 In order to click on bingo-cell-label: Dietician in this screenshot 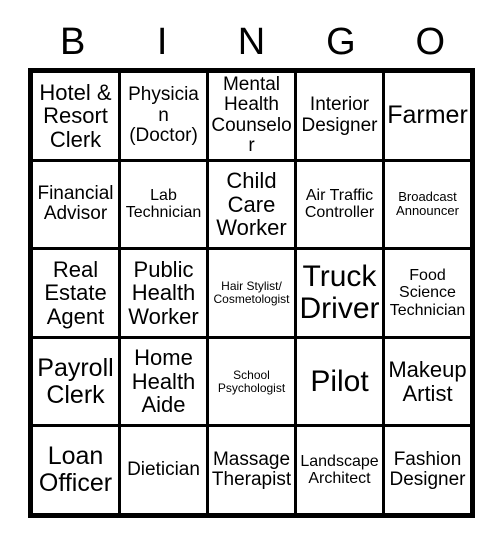, I will do `click(163, 469)`.